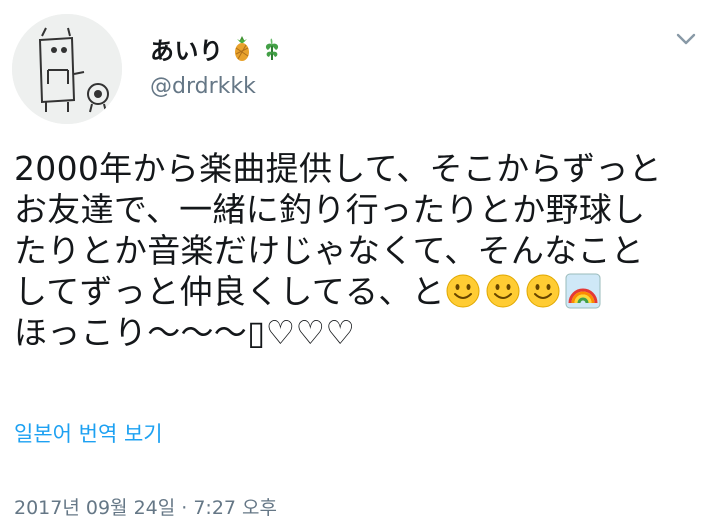 The width and height of the screenshot is (720, 532). What do you see at coordinates (301, 332) in the screenshot?
I see `hearts-text: ▯♡♡♡` at bounding box center [301, 332].